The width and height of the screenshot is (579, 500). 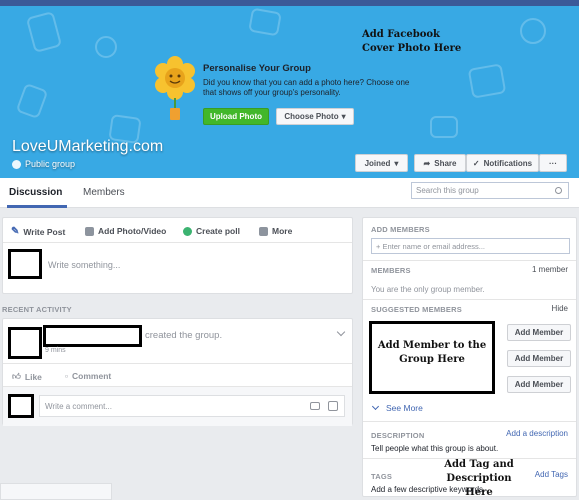 I want to click on recent-activity-heading: RECENT ACTIVITY, so click(x=37, y=309).